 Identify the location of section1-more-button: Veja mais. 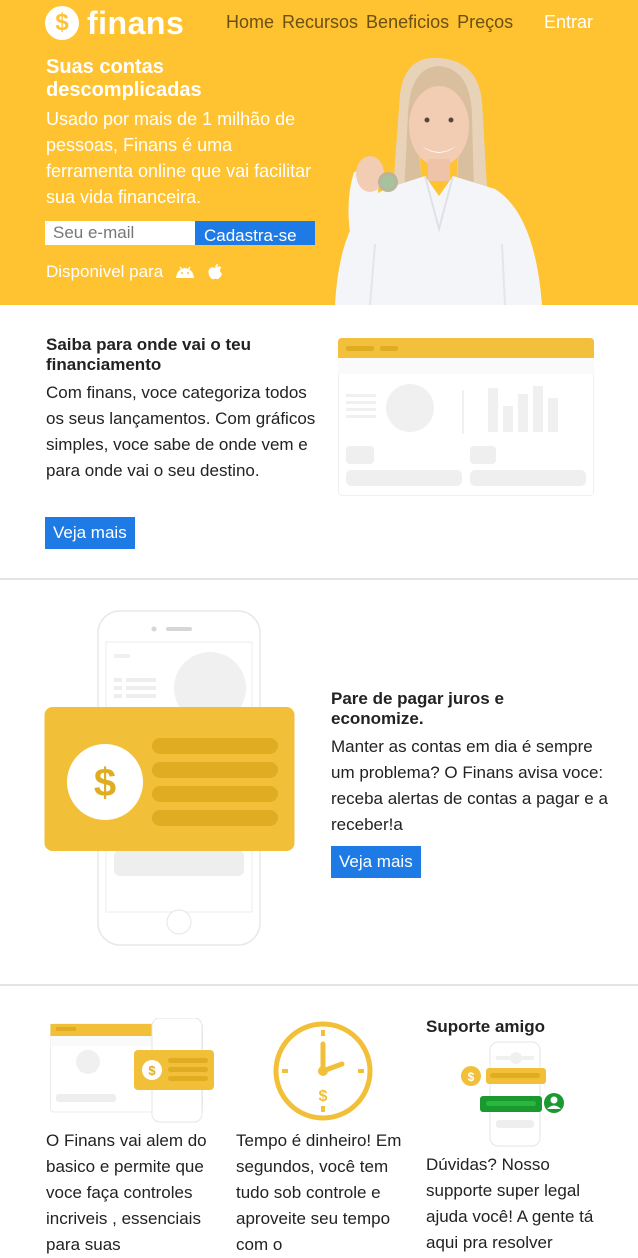
(90, 533).